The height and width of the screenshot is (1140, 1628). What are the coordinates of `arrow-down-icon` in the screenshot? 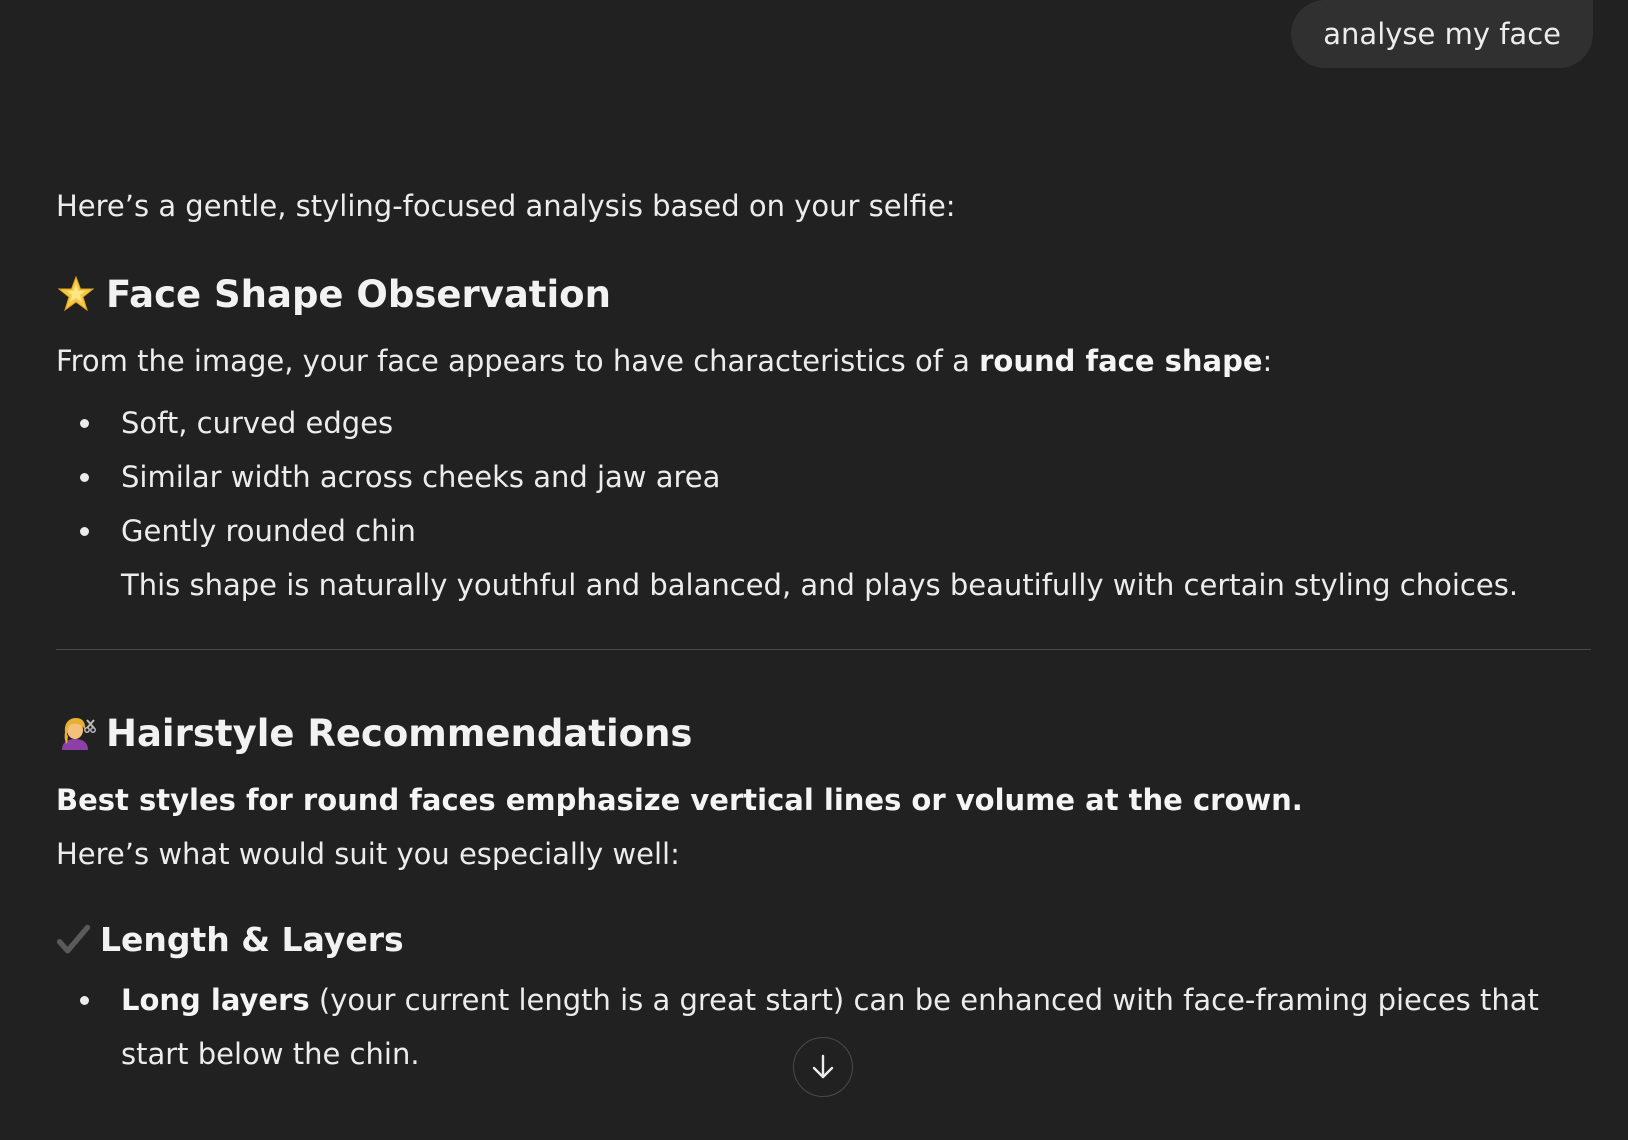 It's located at (823, 1066).